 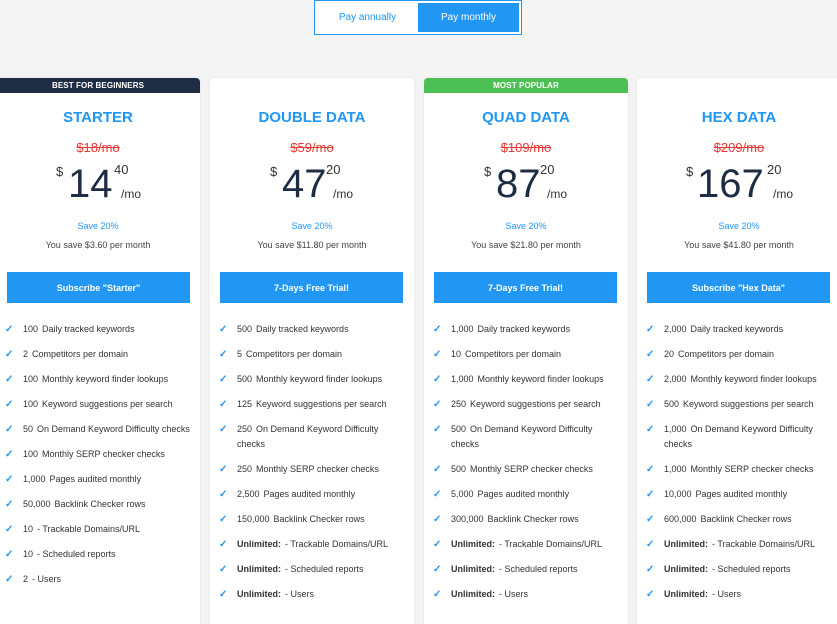 What do you see at coordinates (312, 85) in the screenshot?
I see `plan-ribbon` at bounding box center [312, 85].